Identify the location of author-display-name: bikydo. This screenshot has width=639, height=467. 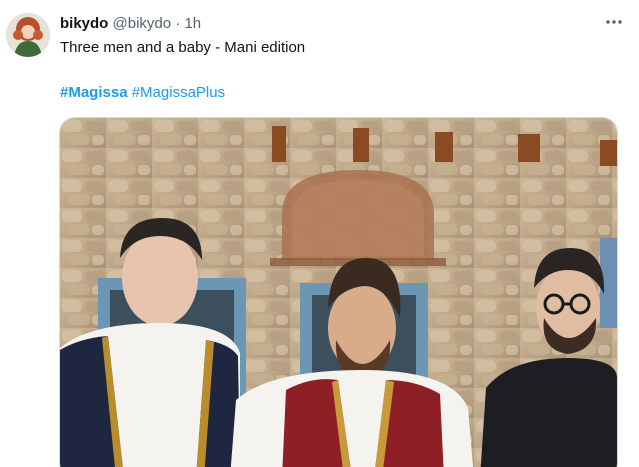
(84, 23).